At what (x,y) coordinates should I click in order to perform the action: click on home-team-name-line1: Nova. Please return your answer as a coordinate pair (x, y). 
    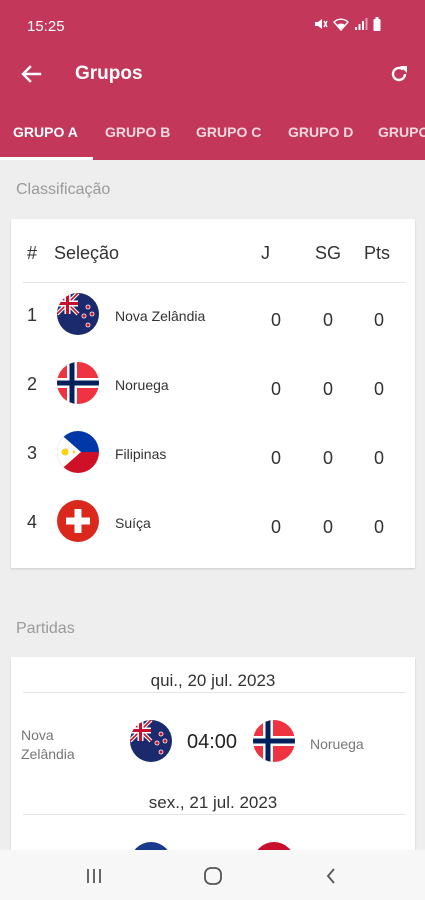
    Looking at the image, I should click on (37, 735).